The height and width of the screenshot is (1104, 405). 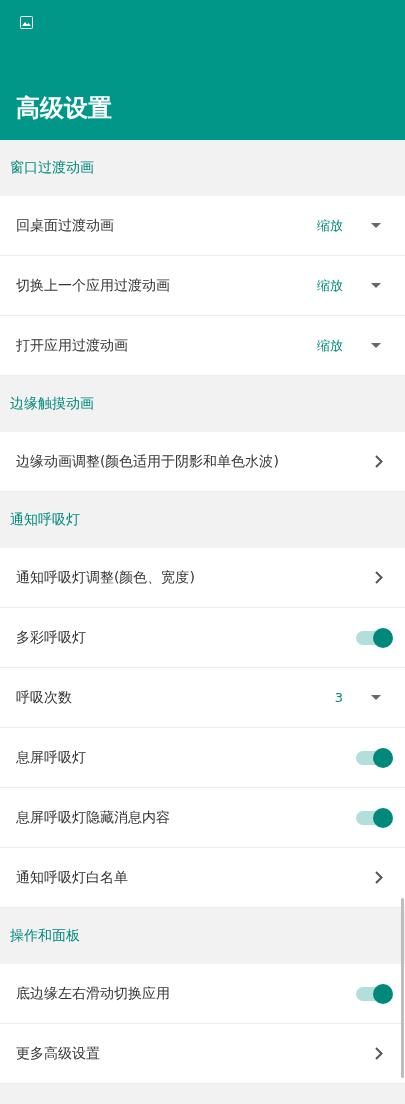 I want to click on settings-row: 息屏呼吸灯隐藏消息内容, so click(x=202, y=818).